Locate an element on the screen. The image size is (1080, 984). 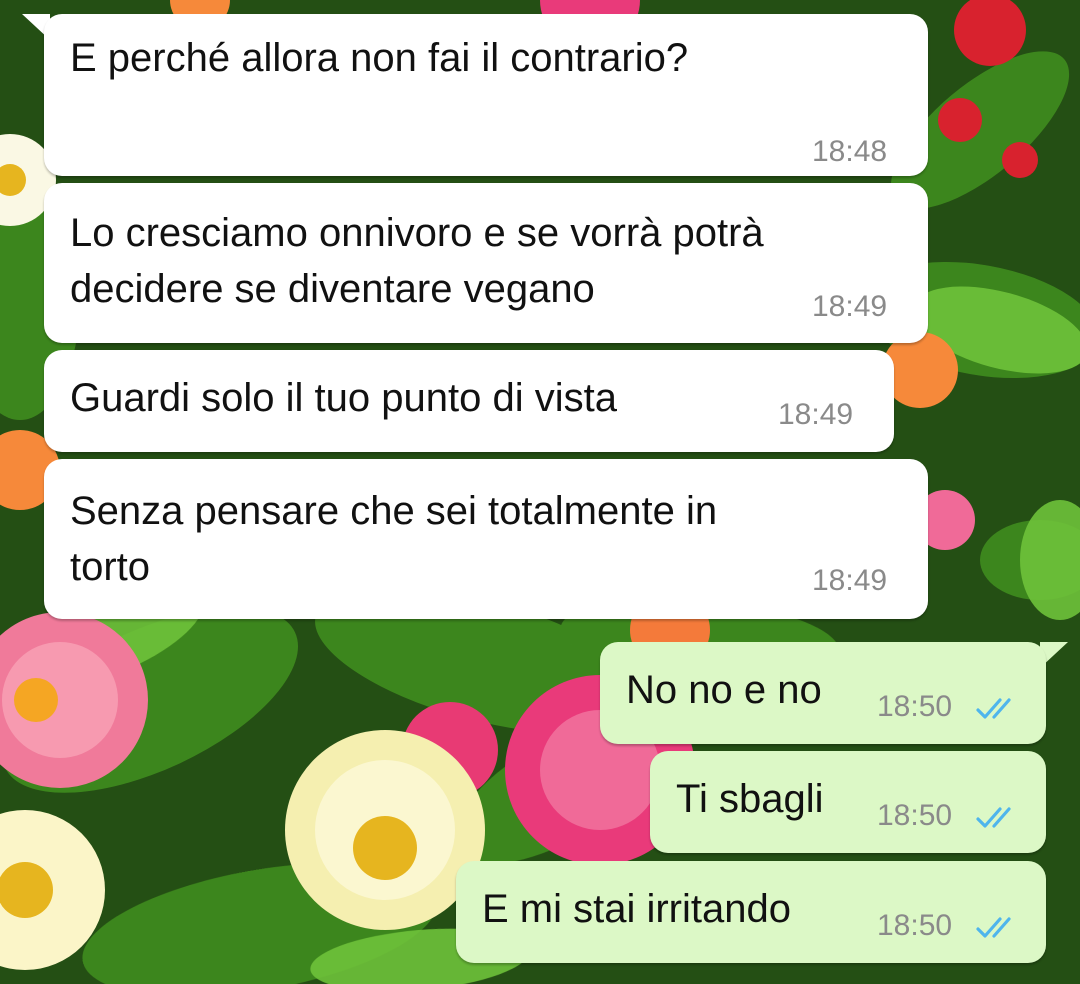
outgoing-message: Ti sbagli 18:50 is located at coordinates (848, 802).